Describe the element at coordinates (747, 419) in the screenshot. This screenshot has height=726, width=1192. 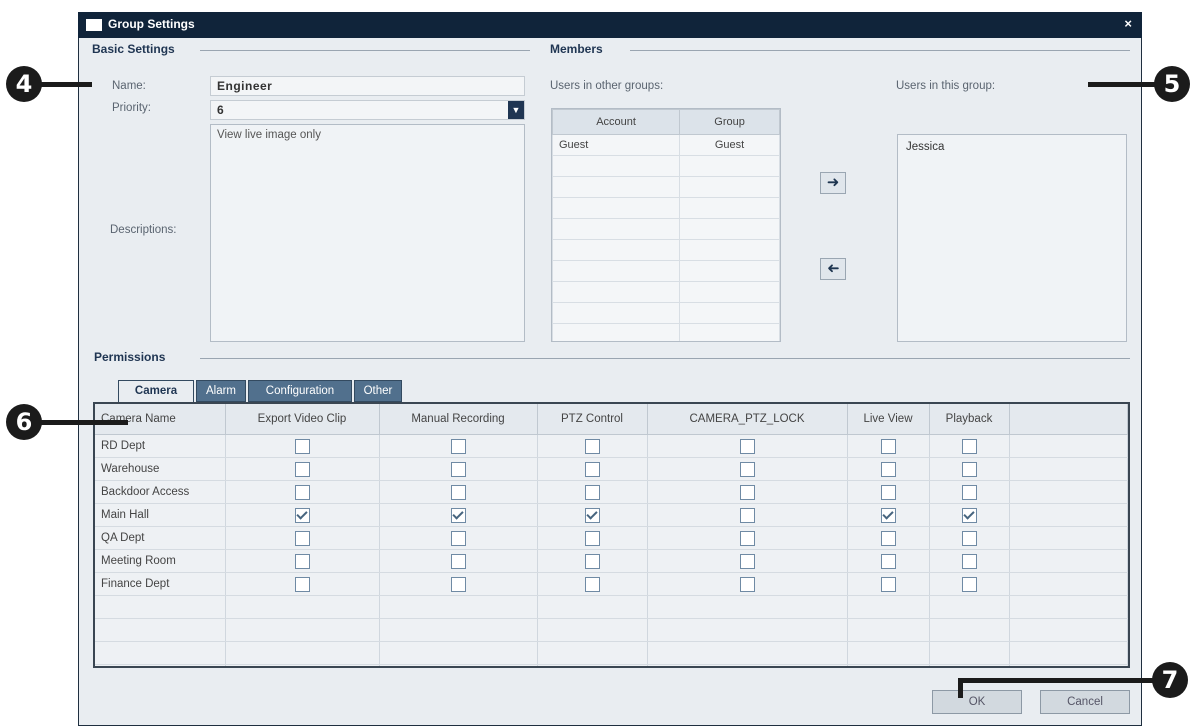
I see `permission-column-header: CAMERA_PTZ_LOCK` at that location.